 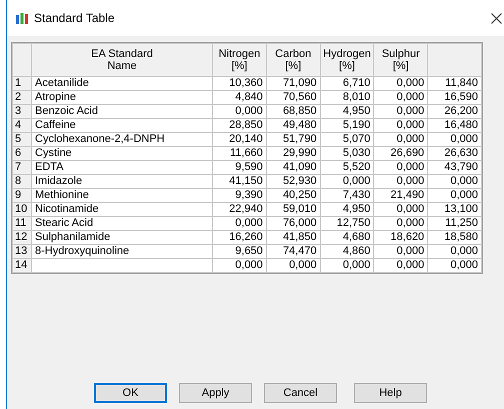 I want to click on table-cell: 8,010, so click(x=347, y=97).